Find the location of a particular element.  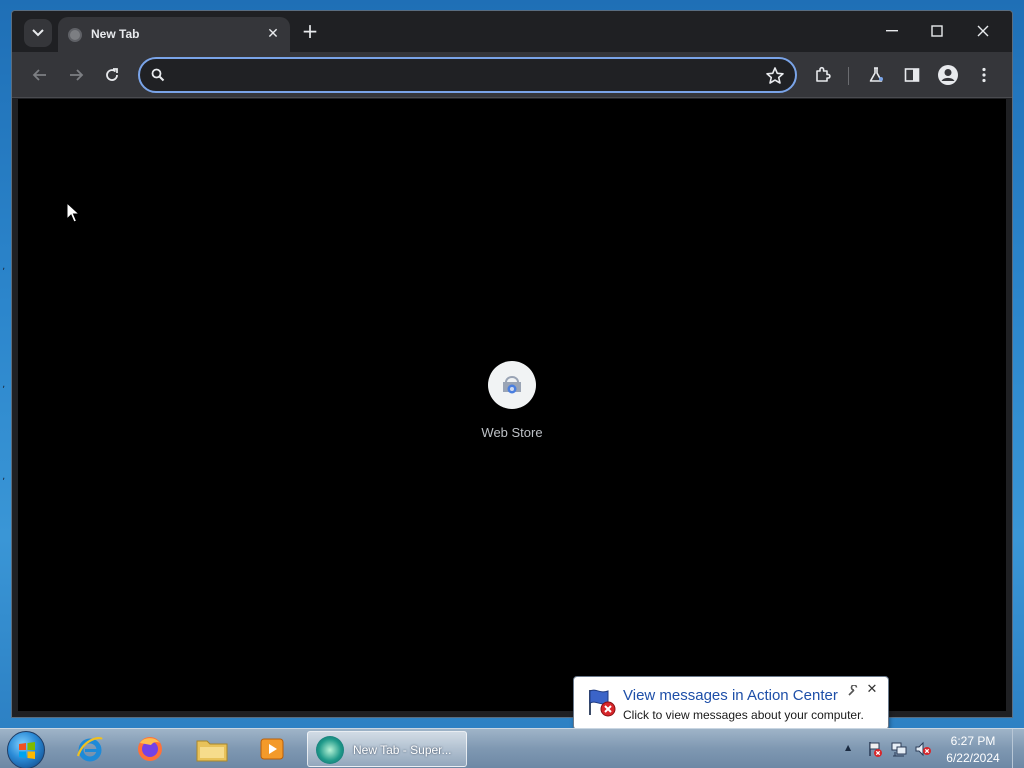

back-button is located at coordinates (40, 75).